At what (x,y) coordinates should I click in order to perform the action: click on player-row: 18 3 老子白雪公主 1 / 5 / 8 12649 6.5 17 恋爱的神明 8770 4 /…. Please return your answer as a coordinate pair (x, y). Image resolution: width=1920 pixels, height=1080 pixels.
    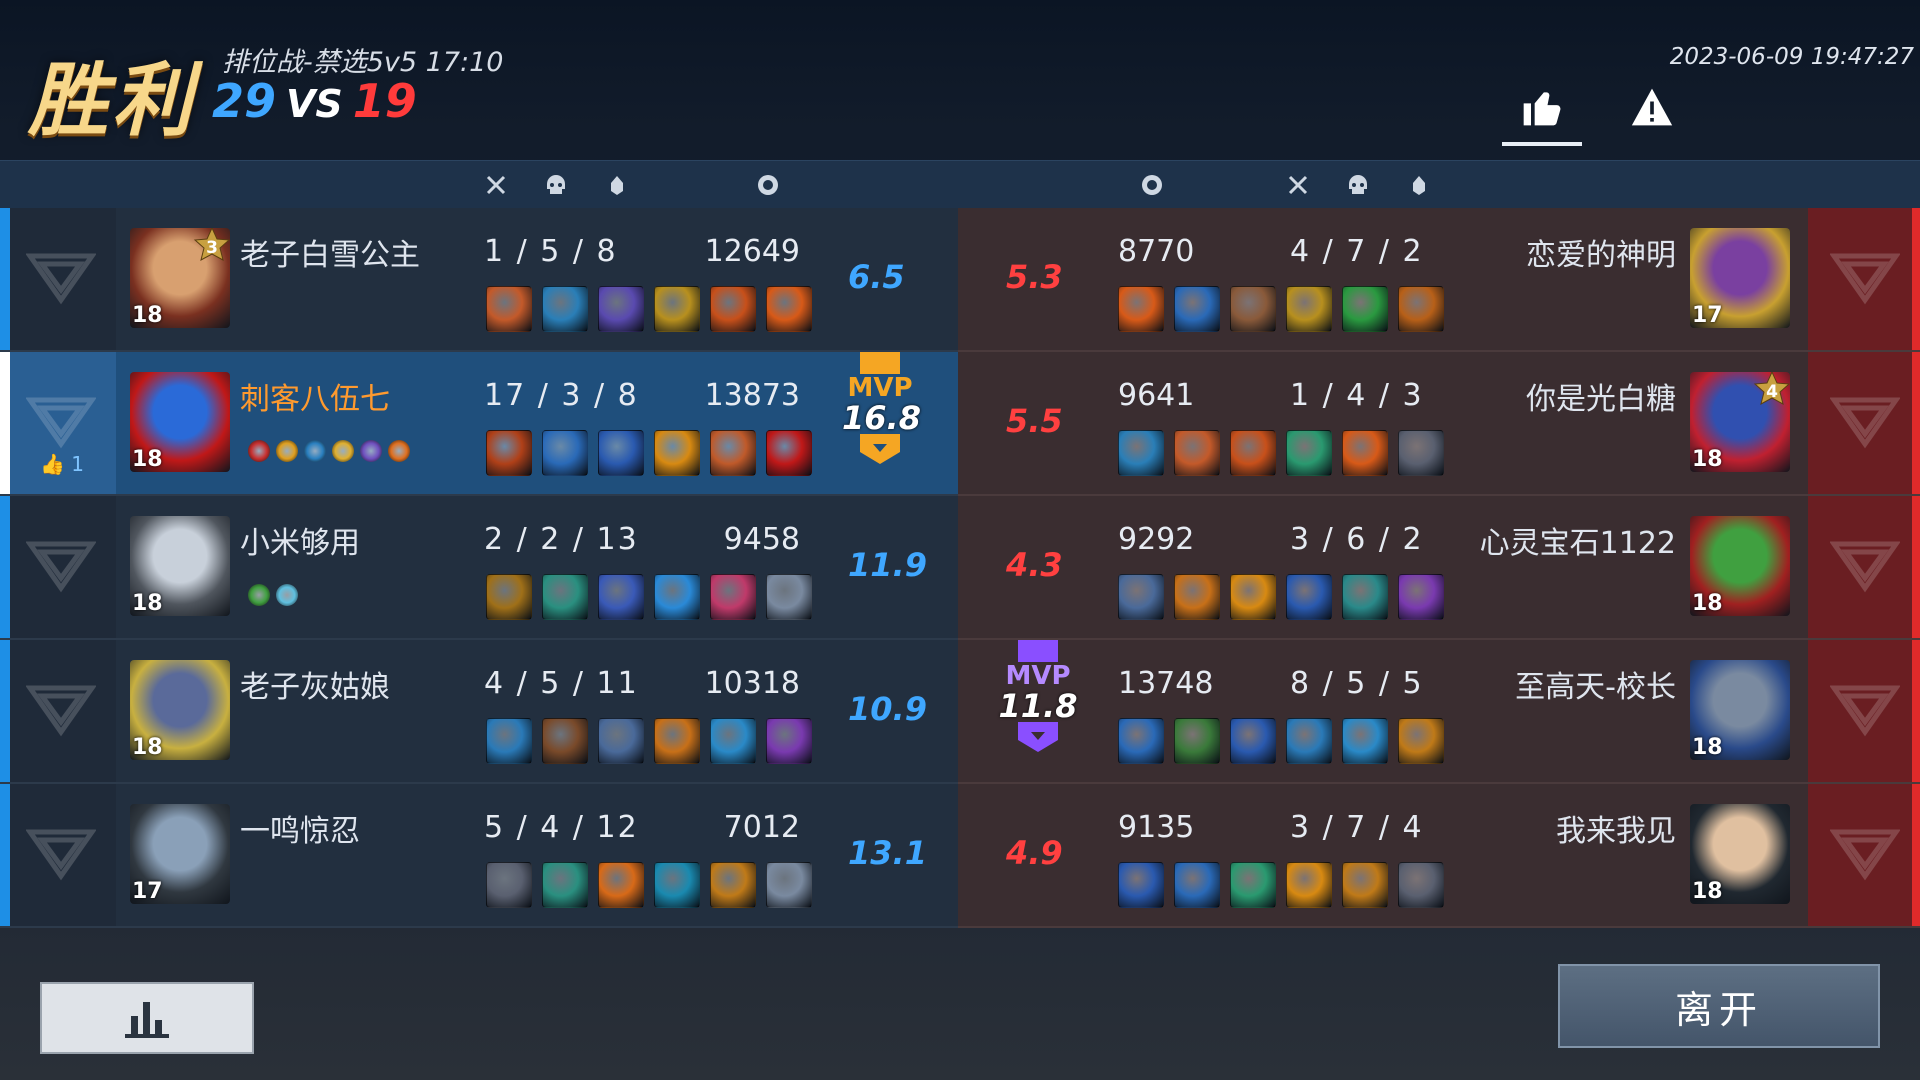
    Looking at the image, I should click on (960, 280).